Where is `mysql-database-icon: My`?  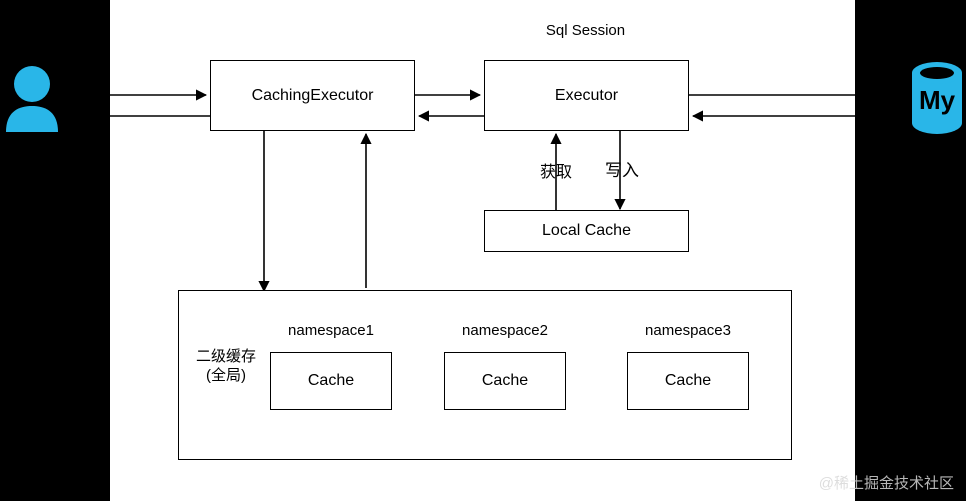
mysql-database-icon: My is located at coordinates (937, 98).